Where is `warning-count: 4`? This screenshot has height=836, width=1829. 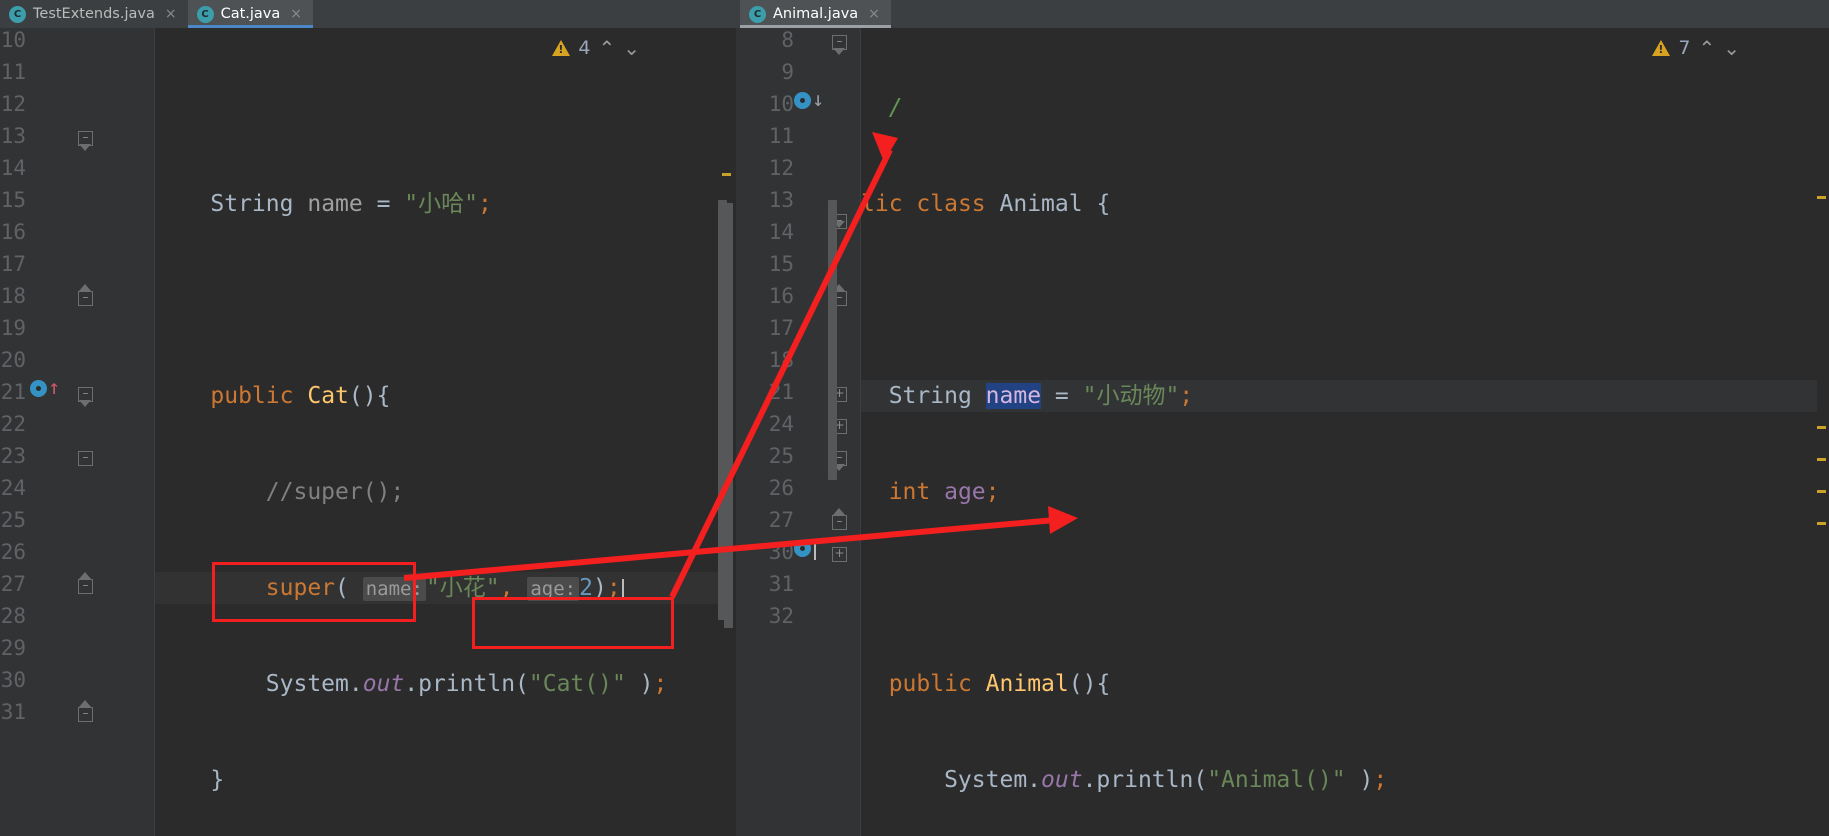
warning-count: 4 is located at coordinates (584, 48).